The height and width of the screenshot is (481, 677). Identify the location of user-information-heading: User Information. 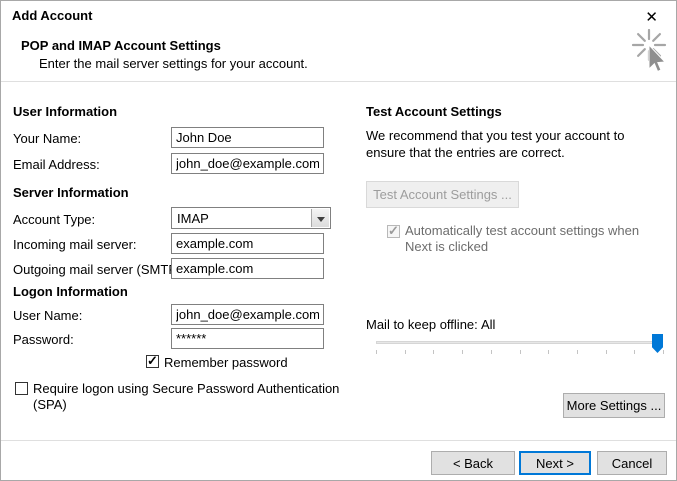
(65, 111).